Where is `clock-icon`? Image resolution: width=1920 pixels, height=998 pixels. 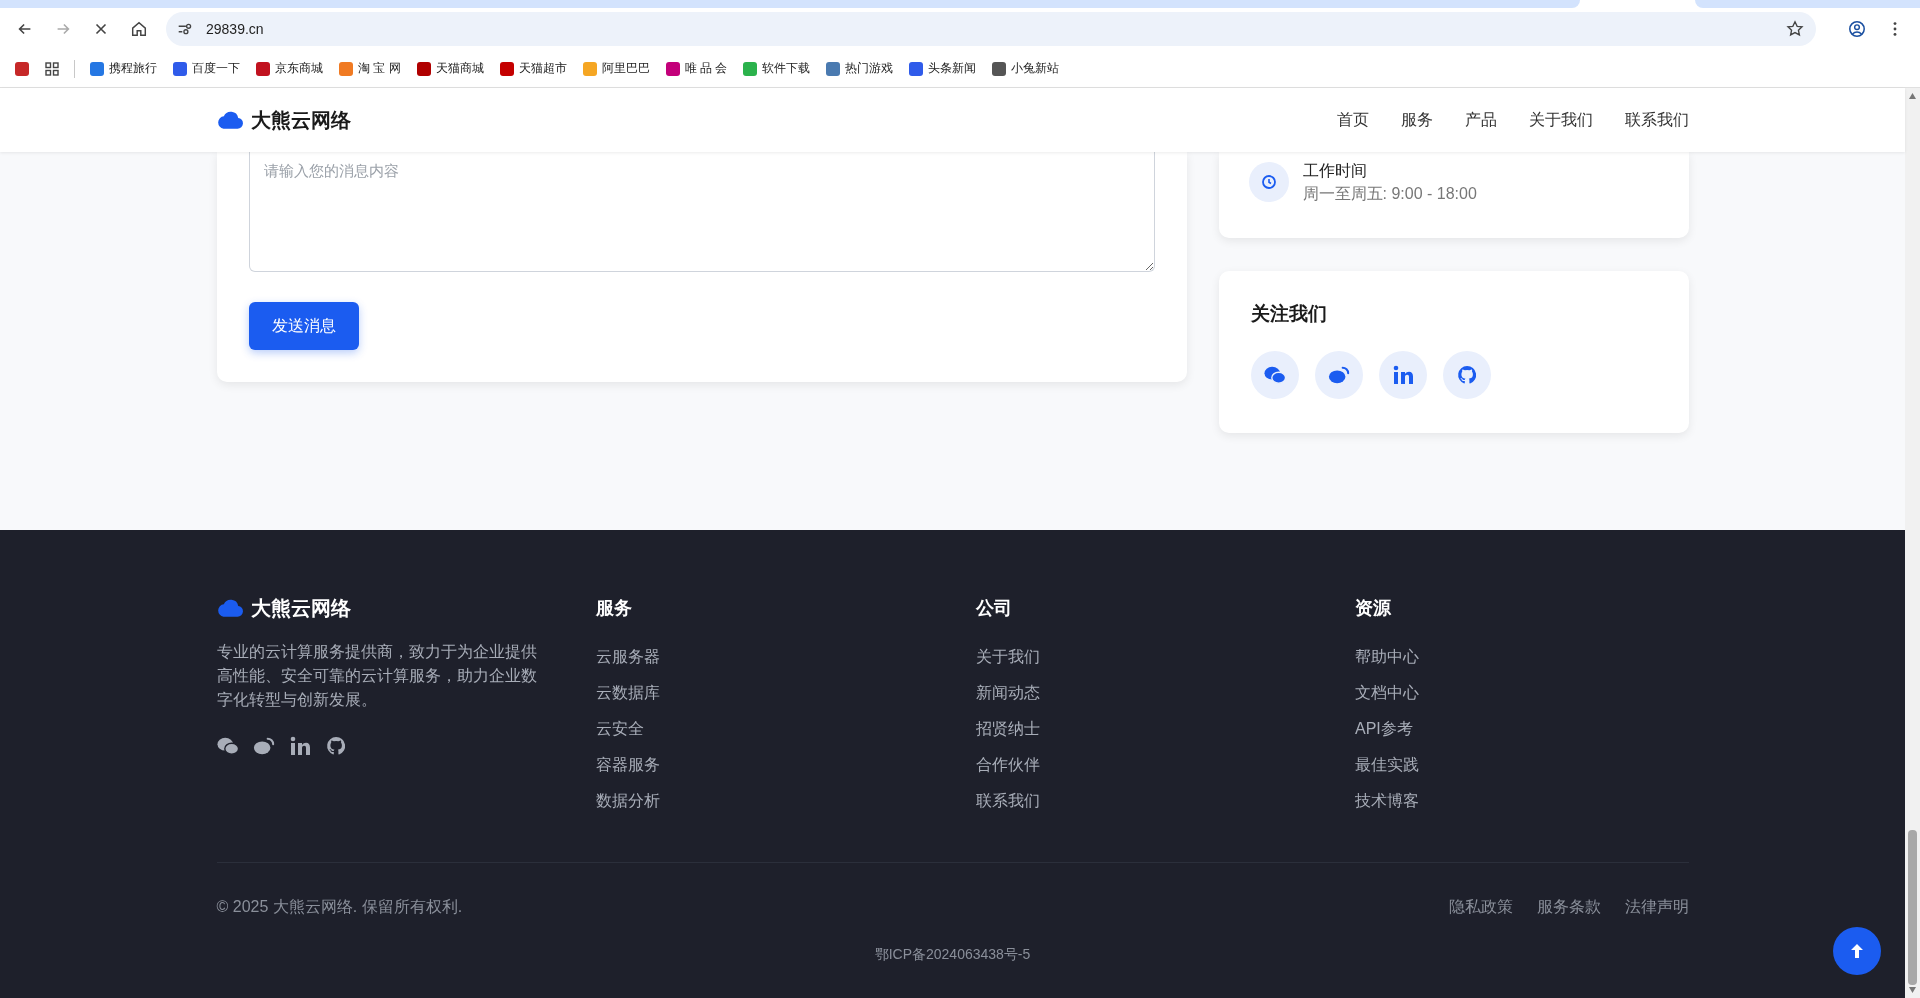
clock-icon is located at coordinates (1268, 182).